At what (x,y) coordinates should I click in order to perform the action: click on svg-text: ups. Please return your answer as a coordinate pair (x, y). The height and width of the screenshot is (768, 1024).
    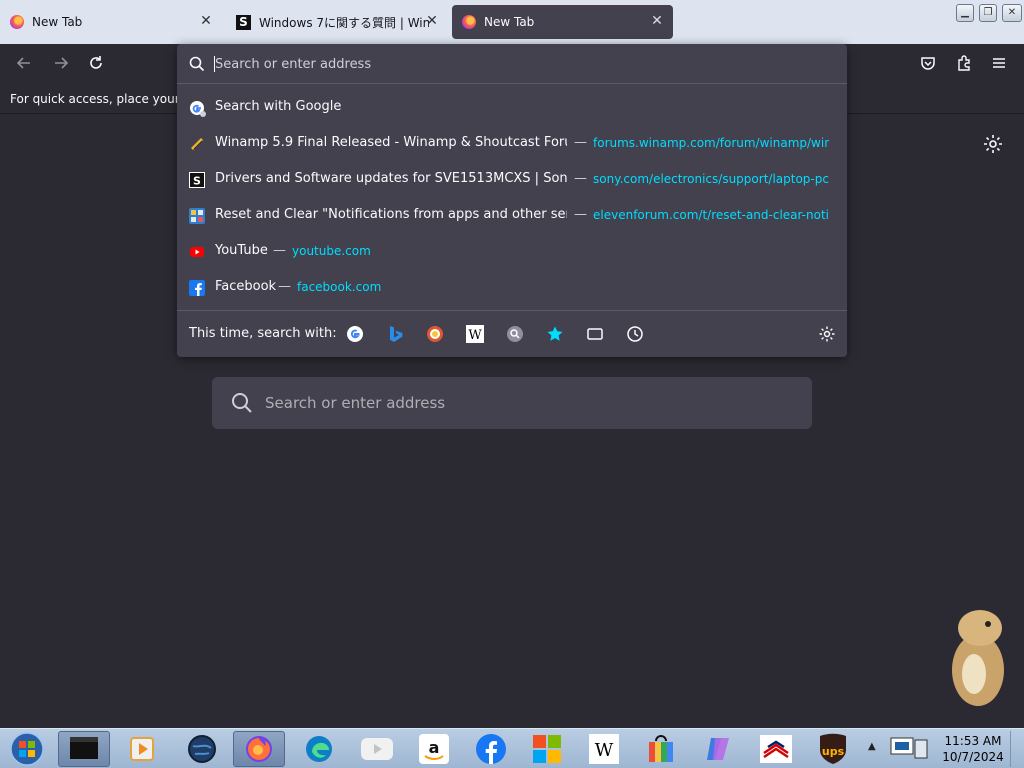
    Looking at the image, I should click on (833, 751).